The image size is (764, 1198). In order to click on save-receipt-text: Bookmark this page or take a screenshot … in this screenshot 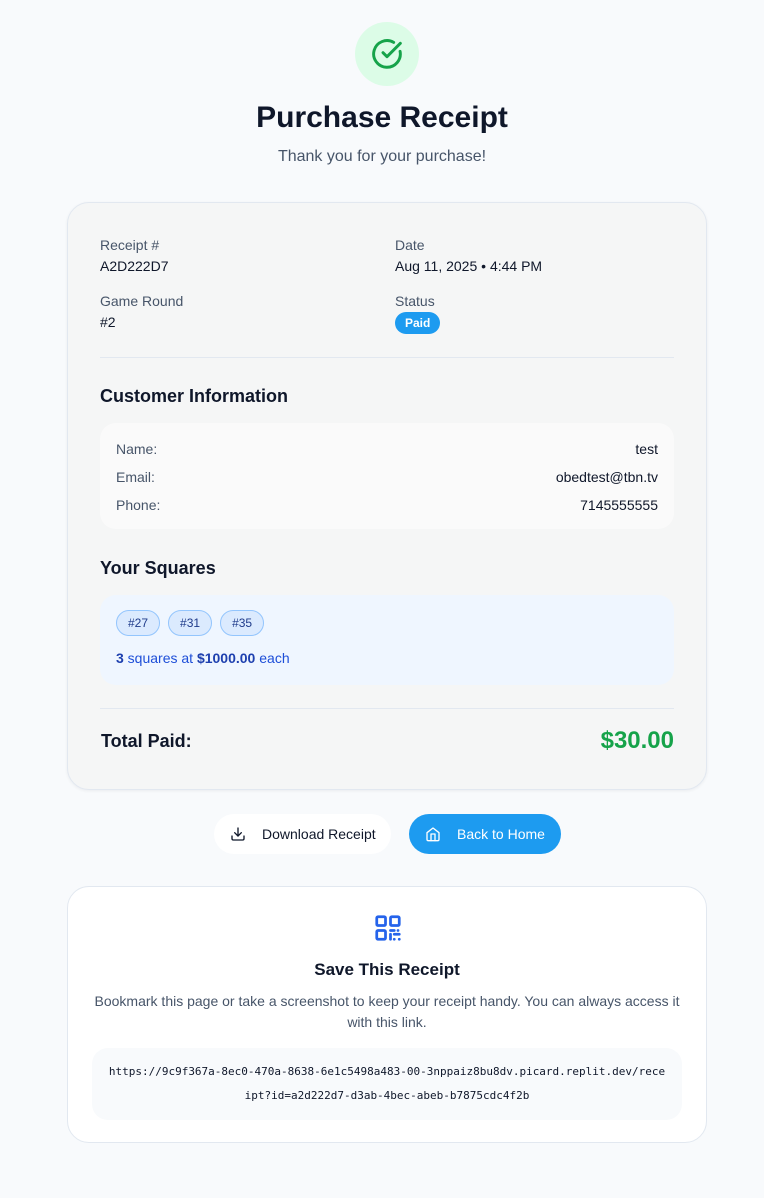, I will do `click(387, 1011)`.